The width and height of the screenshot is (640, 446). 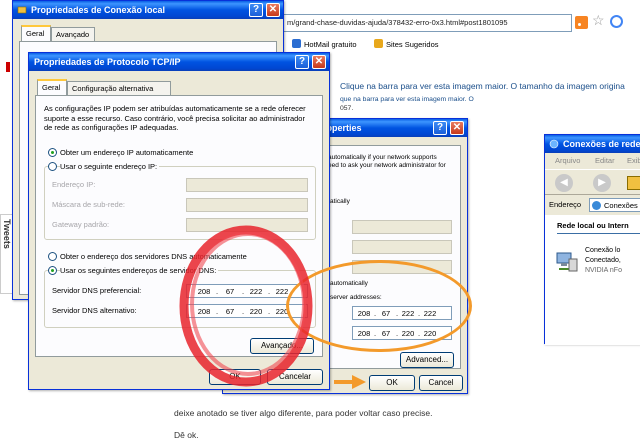 What do you see at coordinates (602, 183) in the screenshot?
I see `forward-icon: ▶` at bounding box center [602, 183].